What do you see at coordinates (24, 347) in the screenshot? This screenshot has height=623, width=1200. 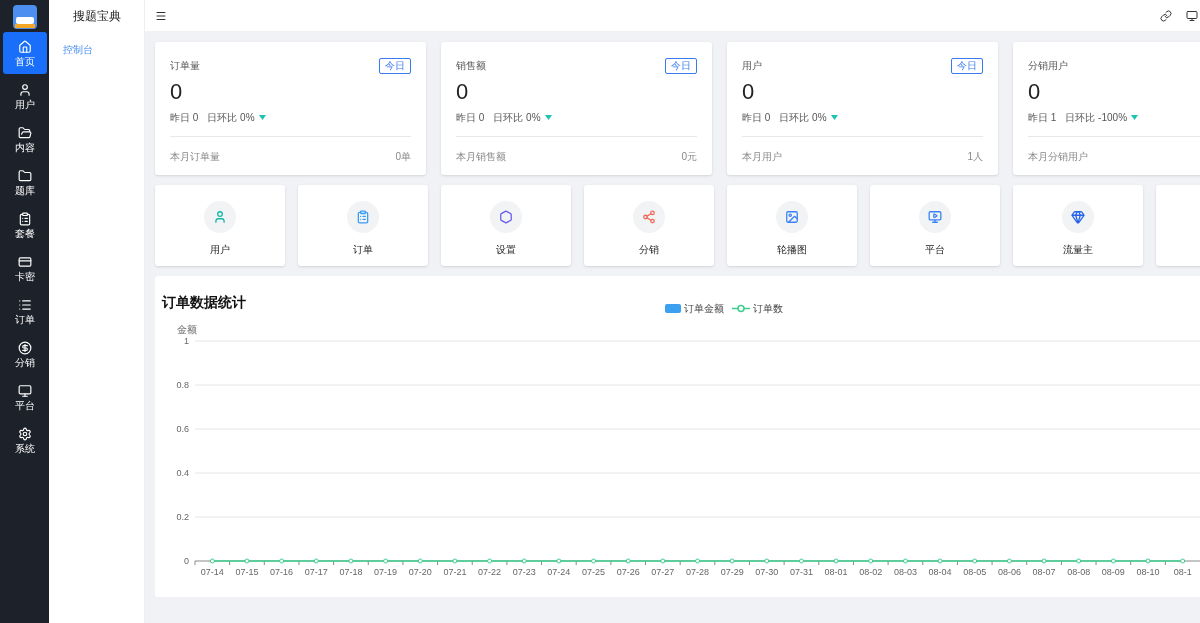 I see `coin-icon` at bounding box center [24, 347].